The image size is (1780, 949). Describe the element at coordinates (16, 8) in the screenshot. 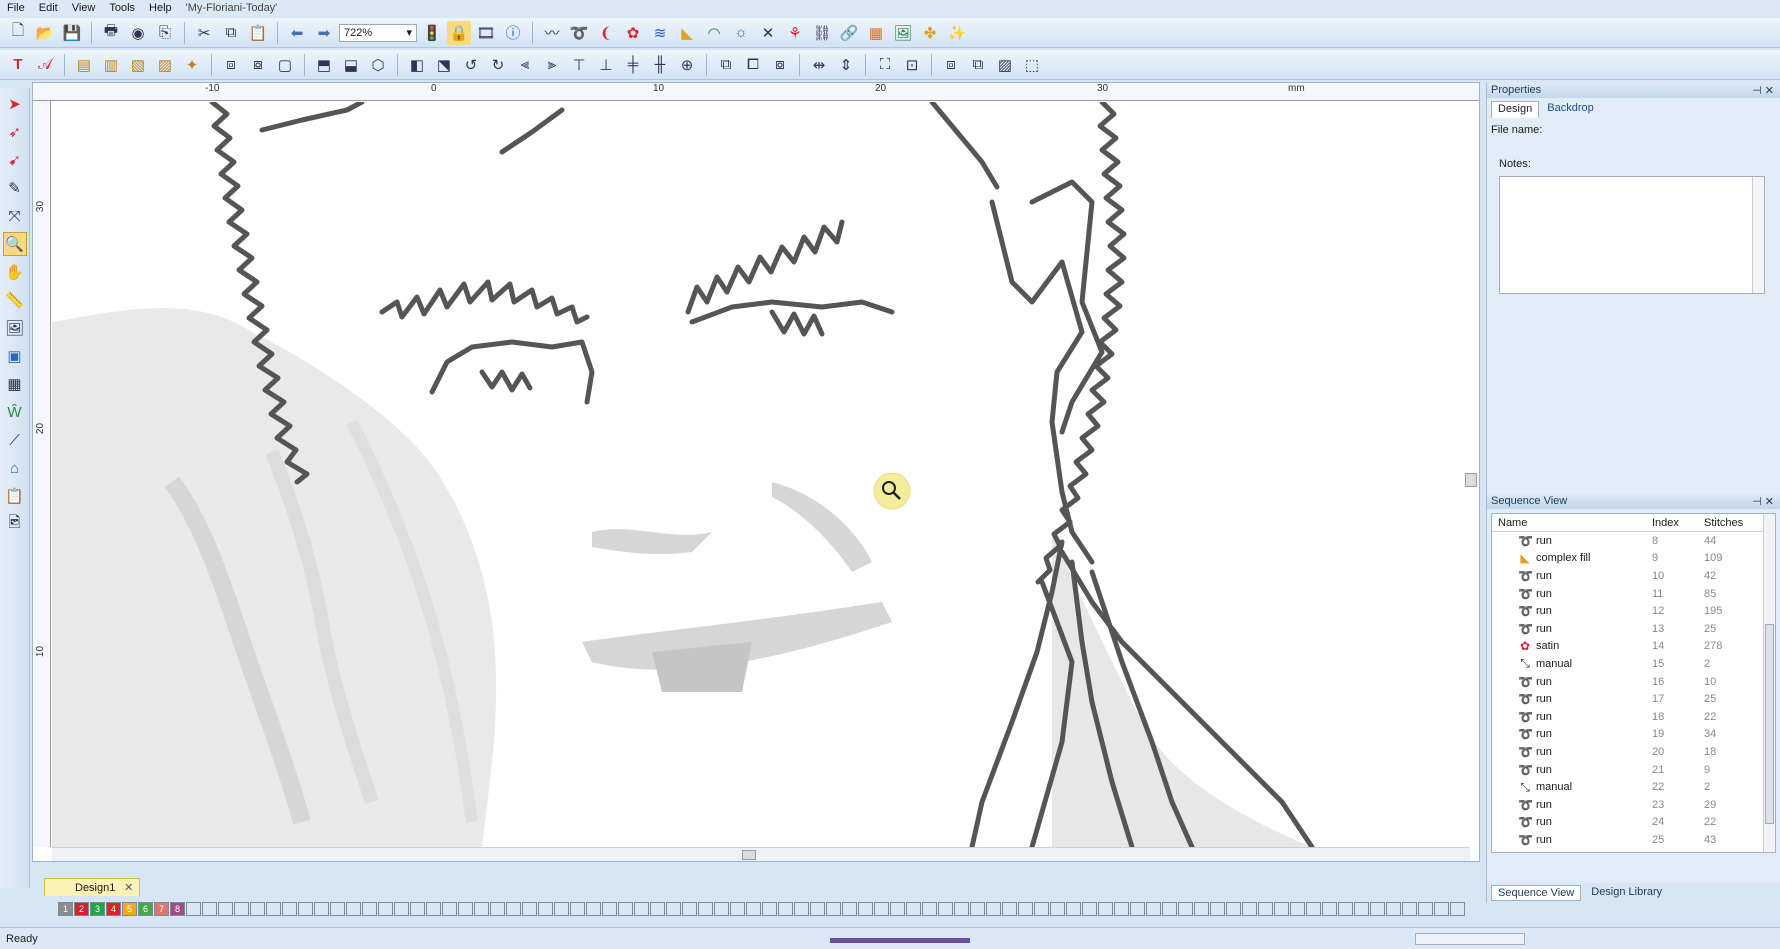

I see `menu-file: File` at that location.